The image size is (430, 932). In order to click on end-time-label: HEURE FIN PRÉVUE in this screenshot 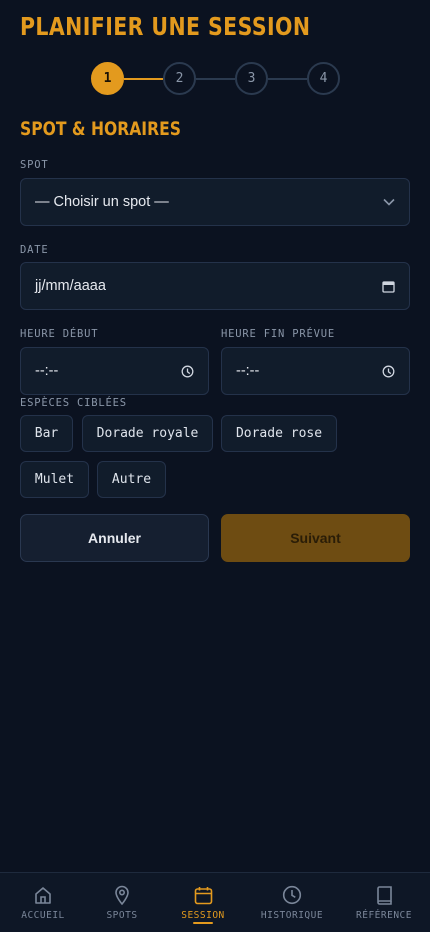, I will do `click(278, 334)`.